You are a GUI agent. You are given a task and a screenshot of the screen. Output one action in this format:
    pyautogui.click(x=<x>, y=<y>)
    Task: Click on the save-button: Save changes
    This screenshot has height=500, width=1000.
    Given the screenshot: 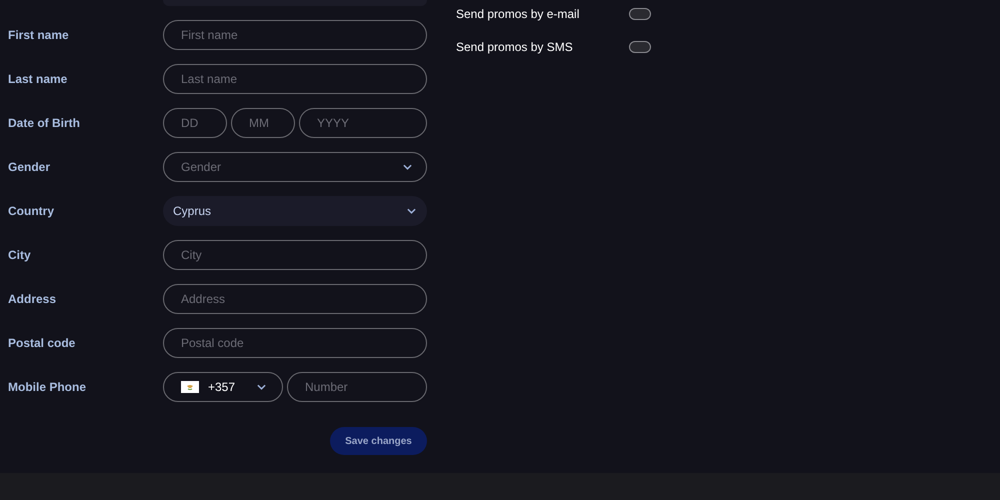 What is the action you would take?
    pyautogui.click(x=378, y=441)
    